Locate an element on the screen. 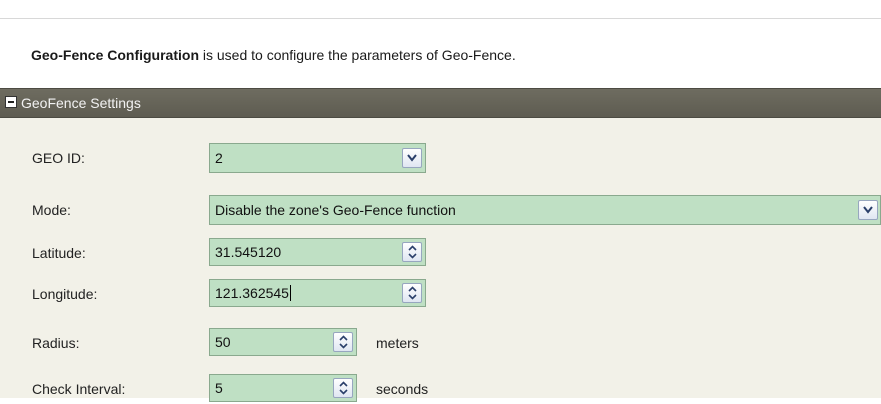  mode-select: Disable the zone's Geo-Fence function is located at coordinates (545, 210).